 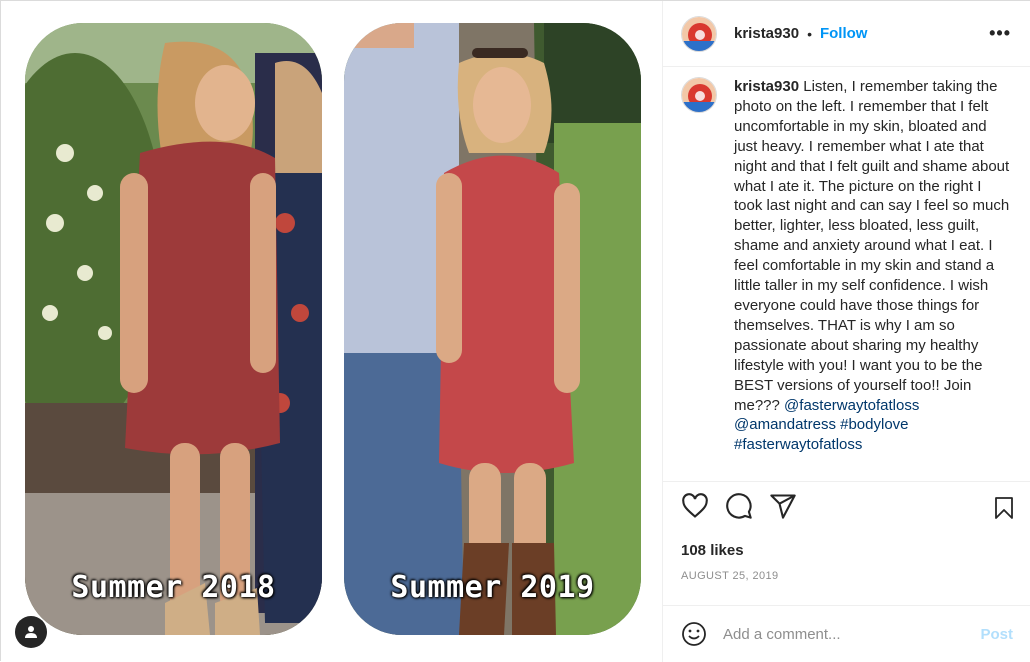 I want to click on user-tag-icon, so click(x=31, y=632).